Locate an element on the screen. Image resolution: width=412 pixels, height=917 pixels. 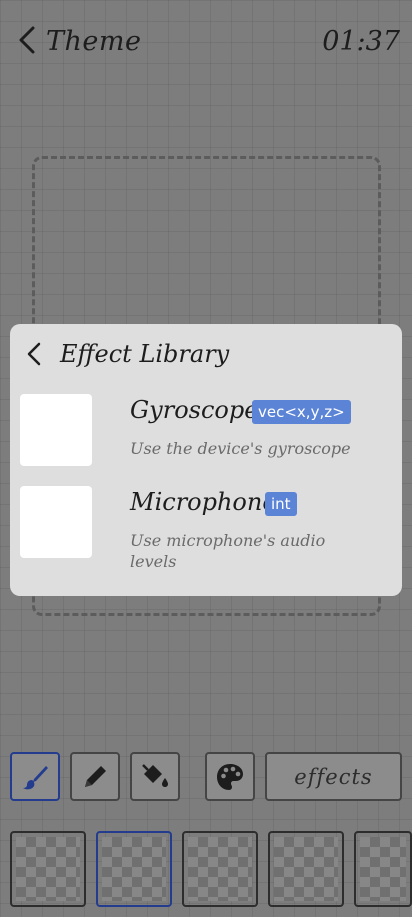
effect-name: Gyroscope is located at coordinates (194, 410).